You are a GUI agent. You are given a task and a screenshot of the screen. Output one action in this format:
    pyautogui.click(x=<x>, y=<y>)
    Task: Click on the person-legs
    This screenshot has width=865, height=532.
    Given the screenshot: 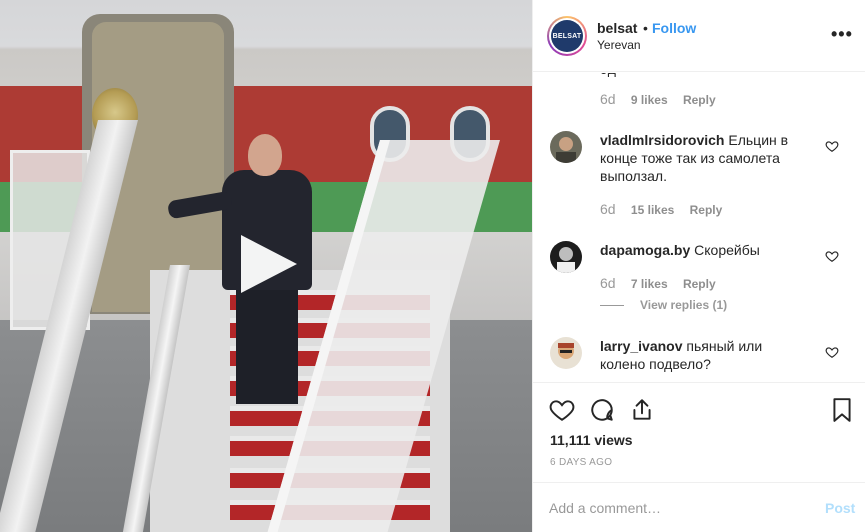 What is the action you would take?
    pyautogui.click(x=267, y=344)
    